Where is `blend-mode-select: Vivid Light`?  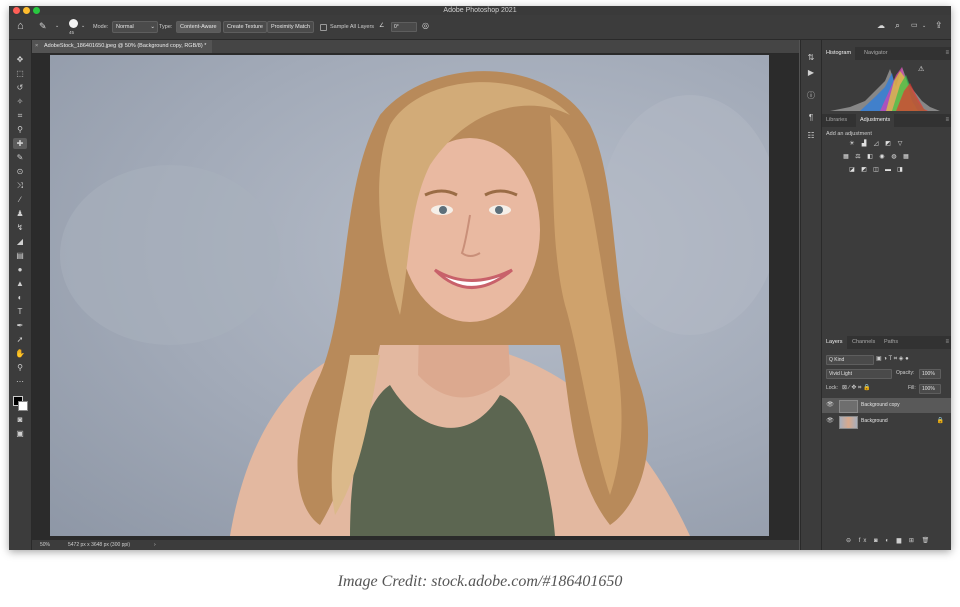
blend-mode-select: Vivid Light is located at coordinates (859, 374).